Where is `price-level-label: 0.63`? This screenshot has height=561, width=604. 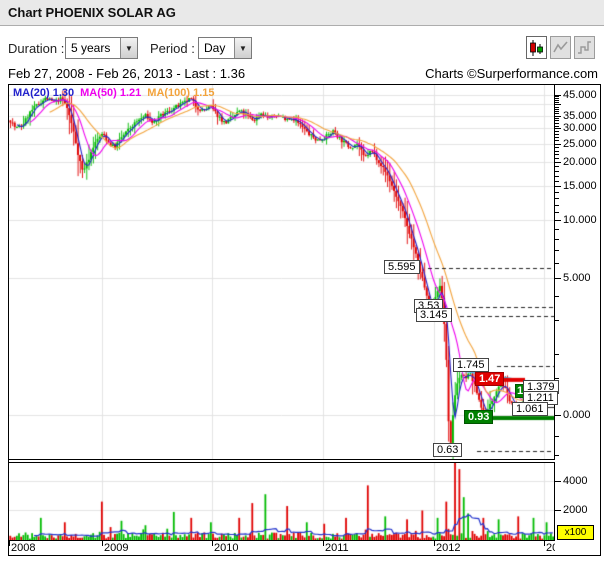 price-level-label: 0.63 is located at coordinates (448, 450).